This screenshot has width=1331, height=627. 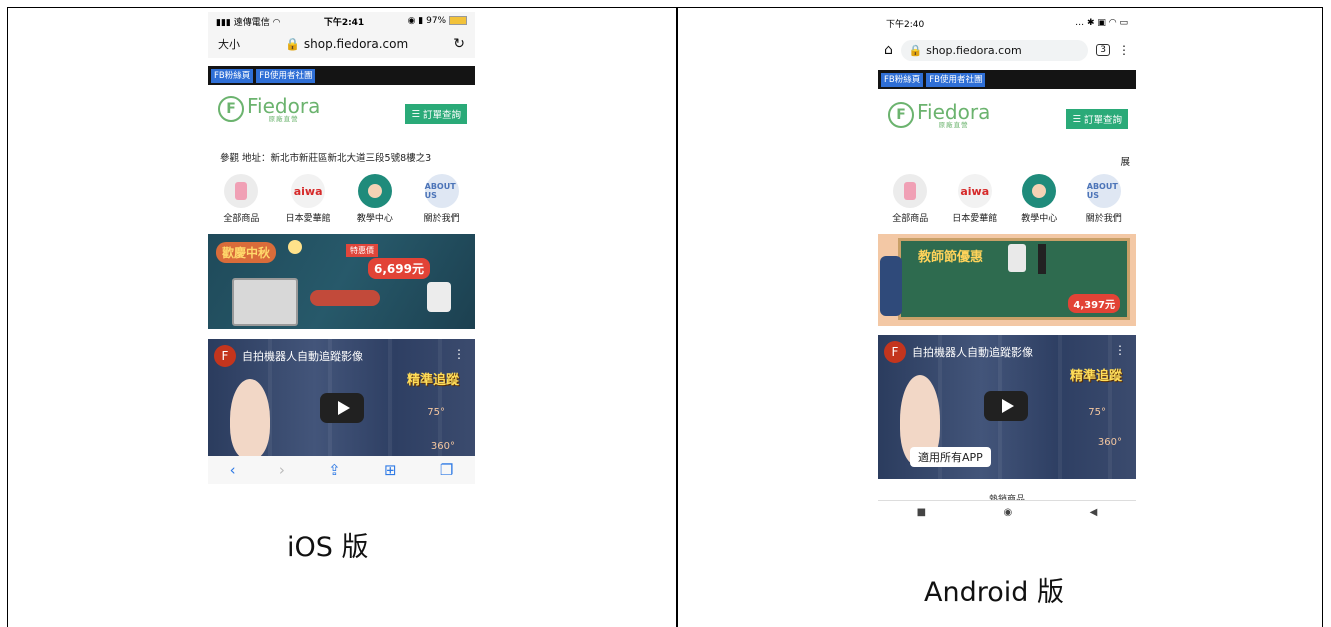 What do you see at coordinates (677, 317) in the screenshot?
I see `column-divider` at bounding box center [677, 317].